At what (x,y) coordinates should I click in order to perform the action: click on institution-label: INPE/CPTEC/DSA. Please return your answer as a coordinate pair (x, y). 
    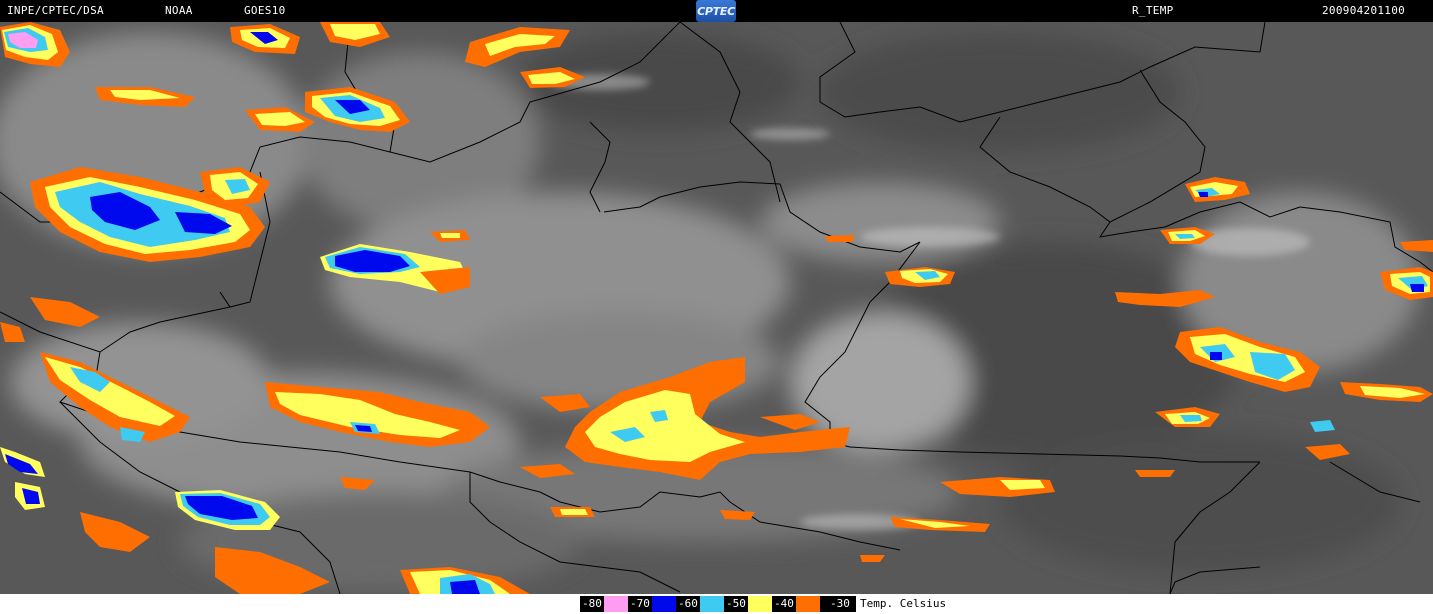
    Looking at the image, I should click on (55, 10).